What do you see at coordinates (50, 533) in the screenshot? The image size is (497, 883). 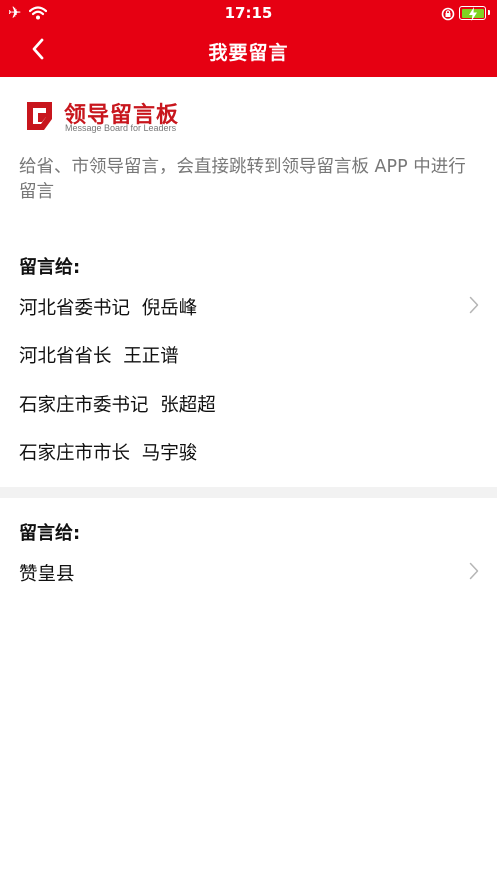 I see `section-label-county: 留言给:` at bounding box center [50, 533].